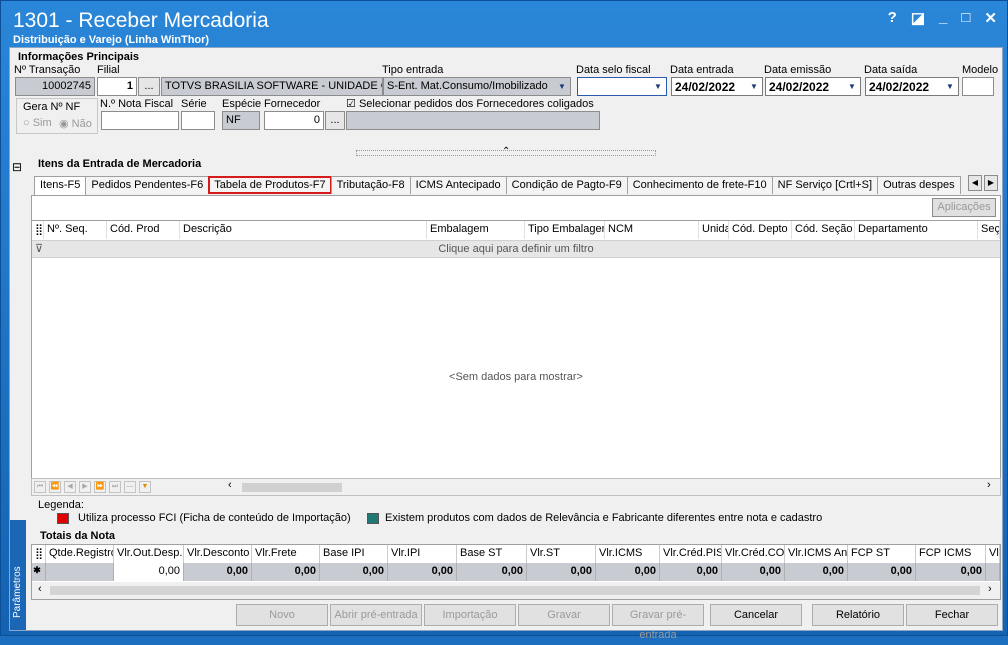 Image resolution: width=1008 pixels, height=645 pixels. Describe the element at coordinates (813, 86) in the screenshot. I see `data-emissao-field: 24/02/2022 ▼` at that location.